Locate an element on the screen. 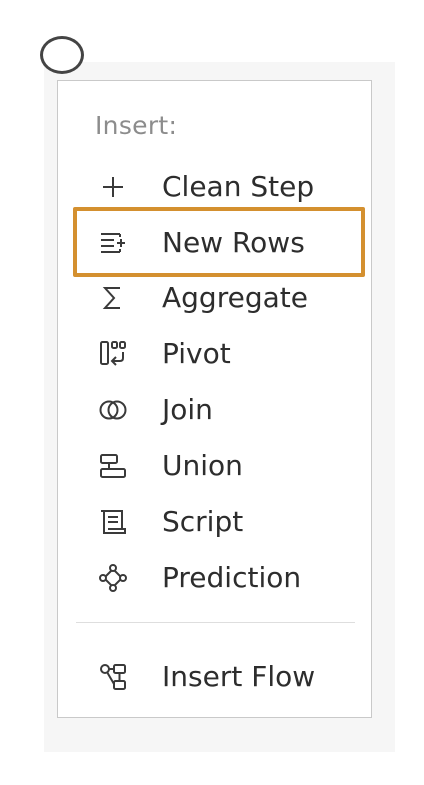  menu-item-prediction: Prediction is located at coordinates (214, 578).